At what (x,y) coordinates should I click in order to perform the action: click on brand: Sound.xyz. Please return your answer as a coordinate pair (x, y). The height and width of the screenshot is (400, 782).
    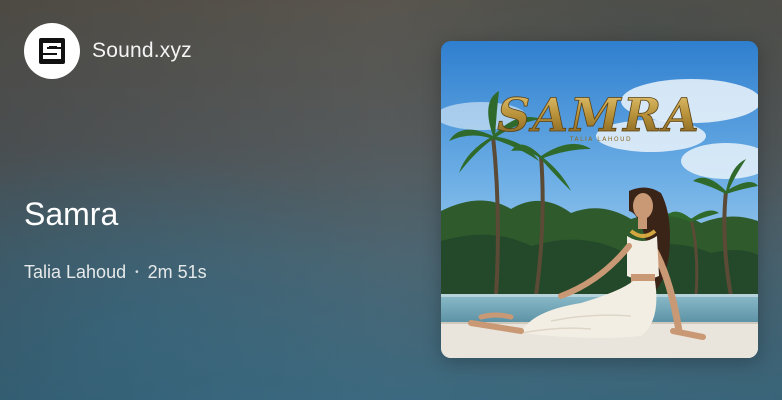
    Looking at the image, I should click on (108, 51).